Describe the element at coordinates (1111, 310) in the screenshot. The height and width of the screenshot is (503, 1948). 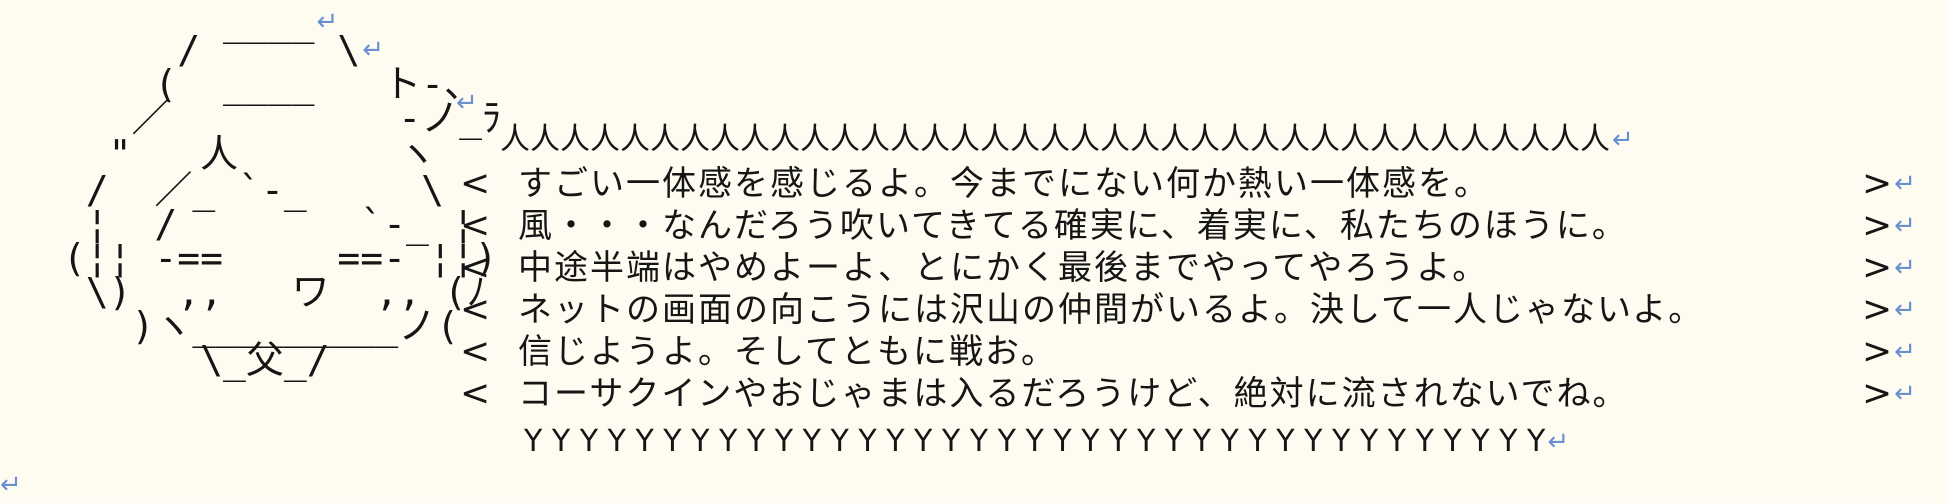
I see `message-line-4: ネットの画面の向こうには沢山の仲間がいるよ。決して一人じゃないよ。` at that location.